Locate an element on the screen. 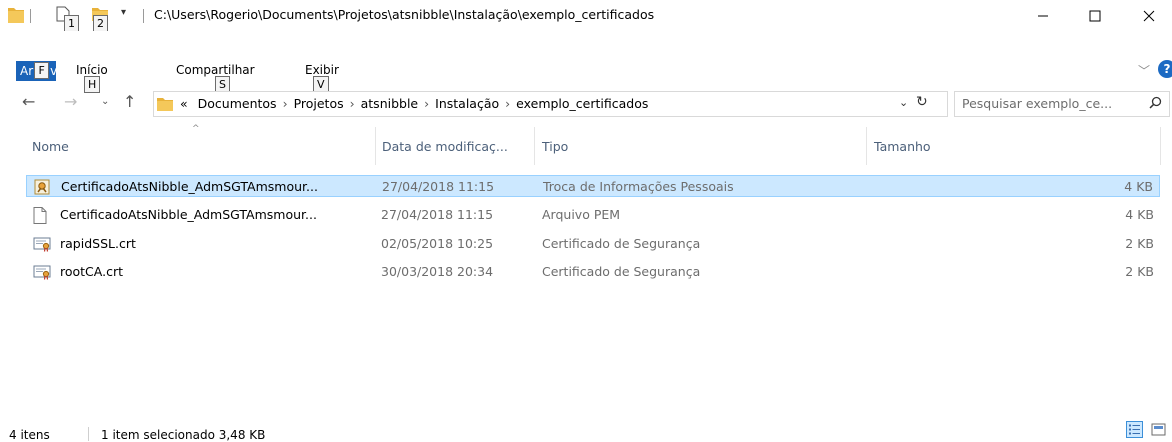 The width and height of the screenshot is (1172, 442). status-separator is located at coordinates (88, 434).